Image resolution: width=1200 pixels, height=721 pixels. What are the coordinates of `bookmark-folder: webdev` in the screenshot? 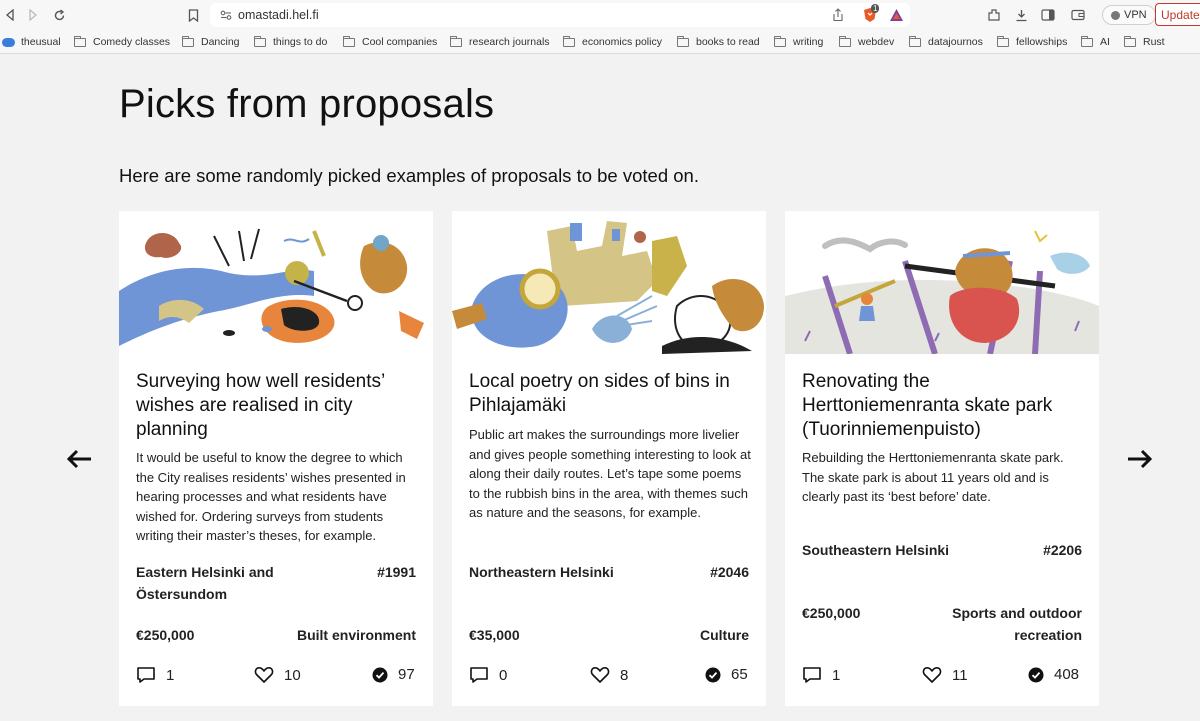 It's located at (866, 42).